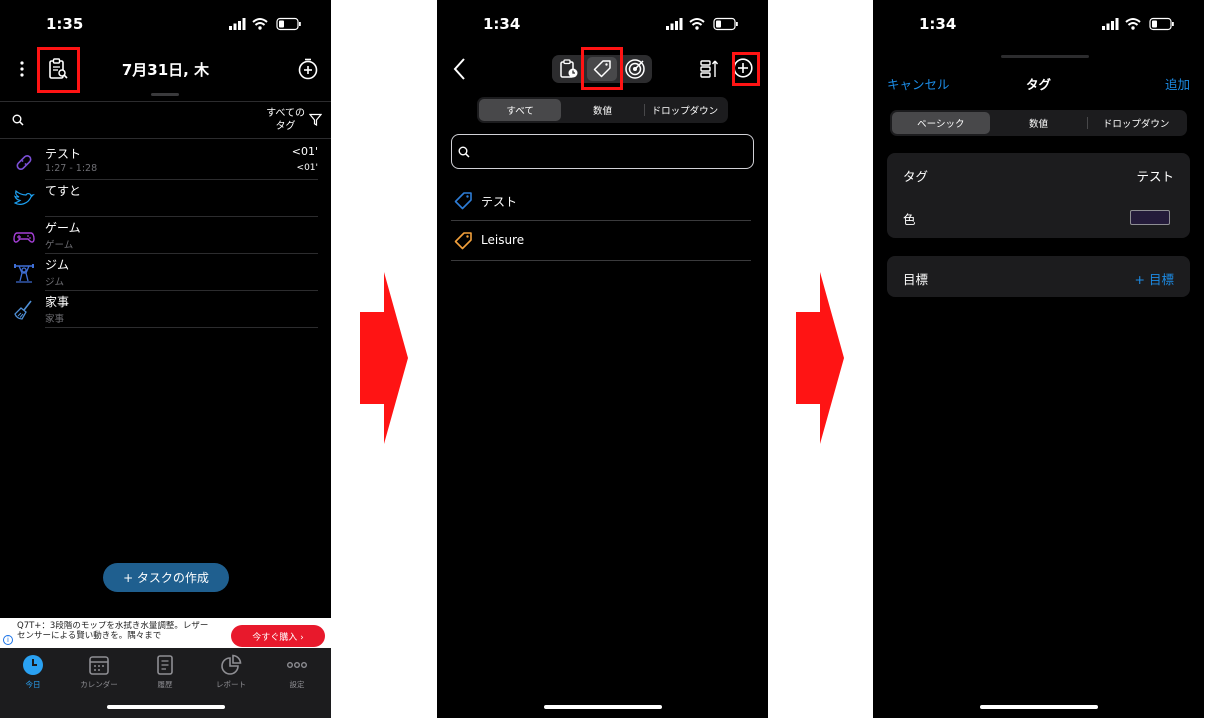 This screenshot has height=718, width=1205. Describe the element at coordinates (164, 309) in the screenshot. I see `task-row: 家事 家事` at that location.